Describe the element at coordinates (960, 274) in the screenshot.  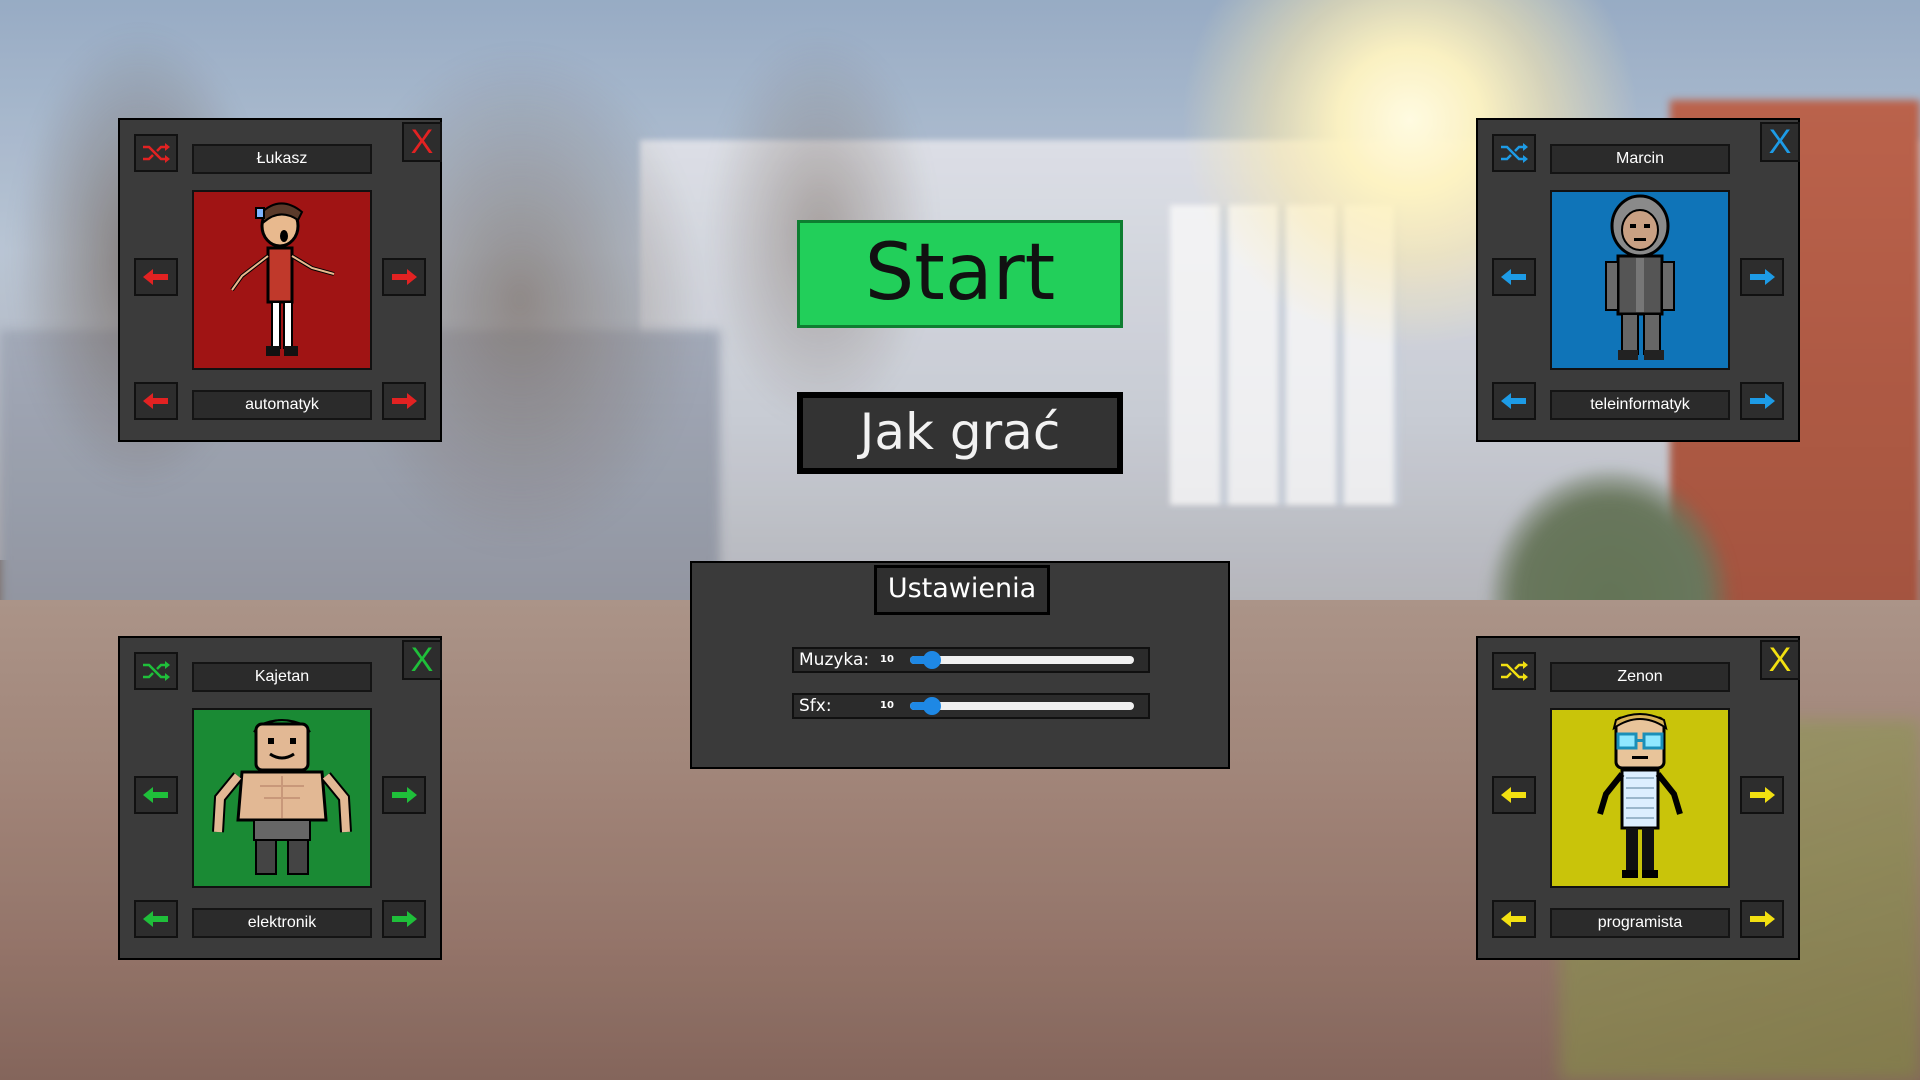
I see `start-button: Start` at that location.